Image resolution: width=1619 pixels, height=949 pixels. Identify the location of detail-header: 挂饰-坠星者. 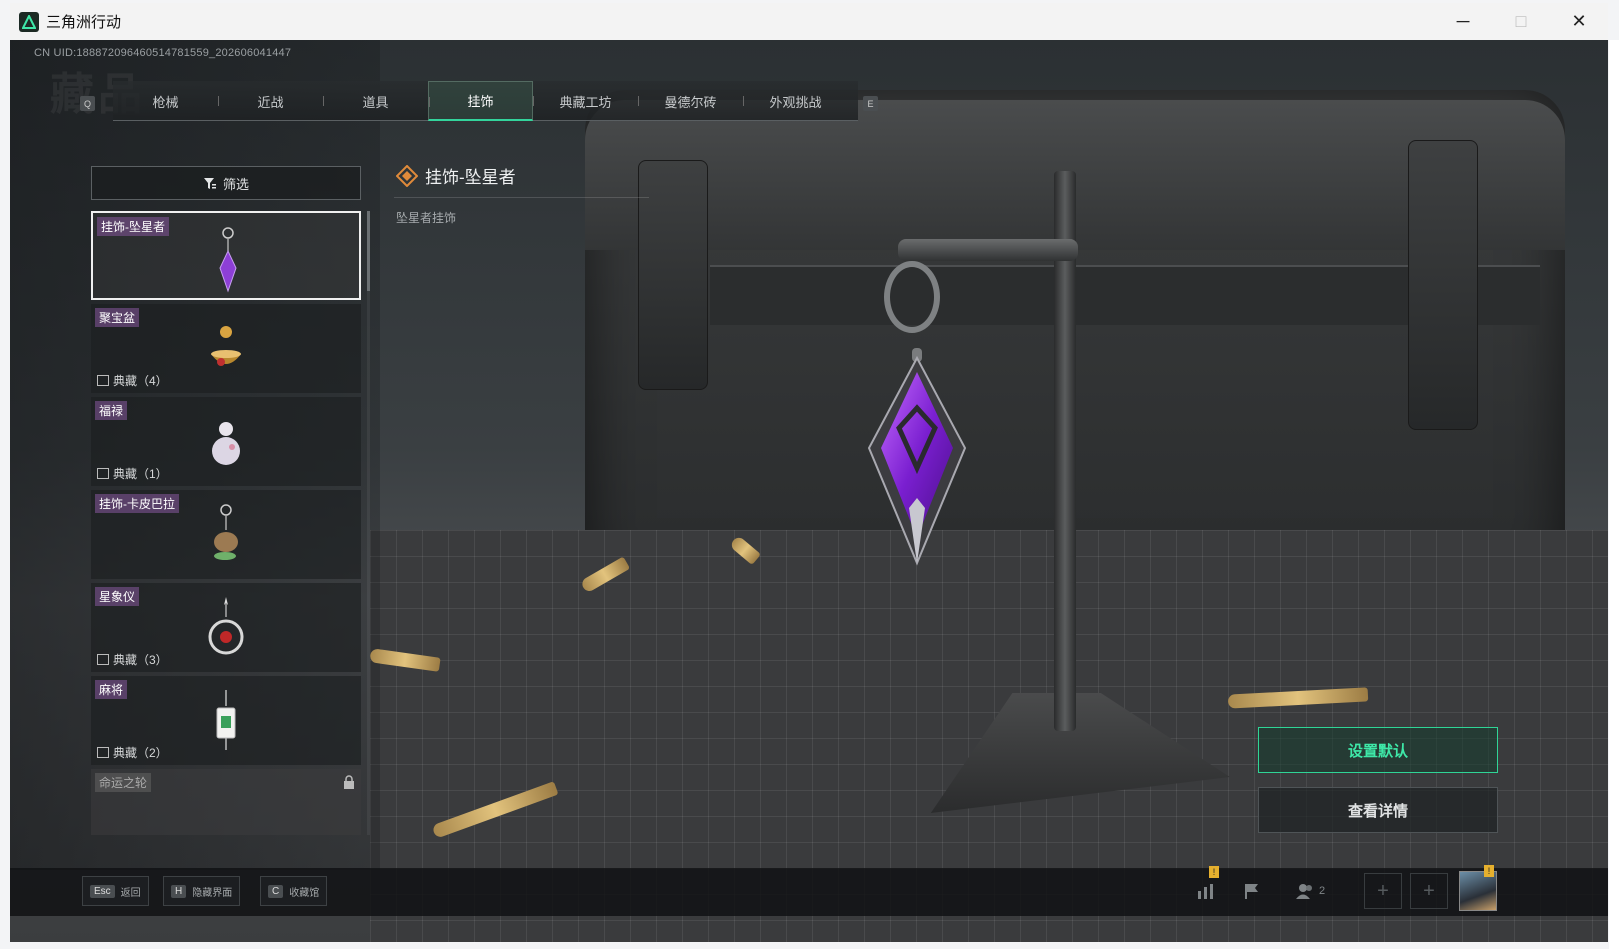
(456, 175).